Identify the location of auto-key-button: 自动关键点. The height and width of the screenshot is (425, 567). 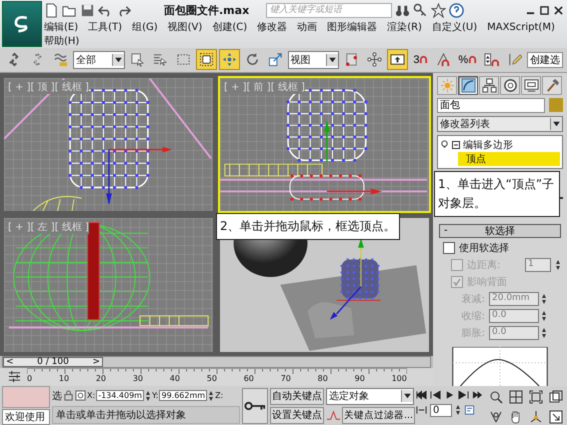
(297, 396).